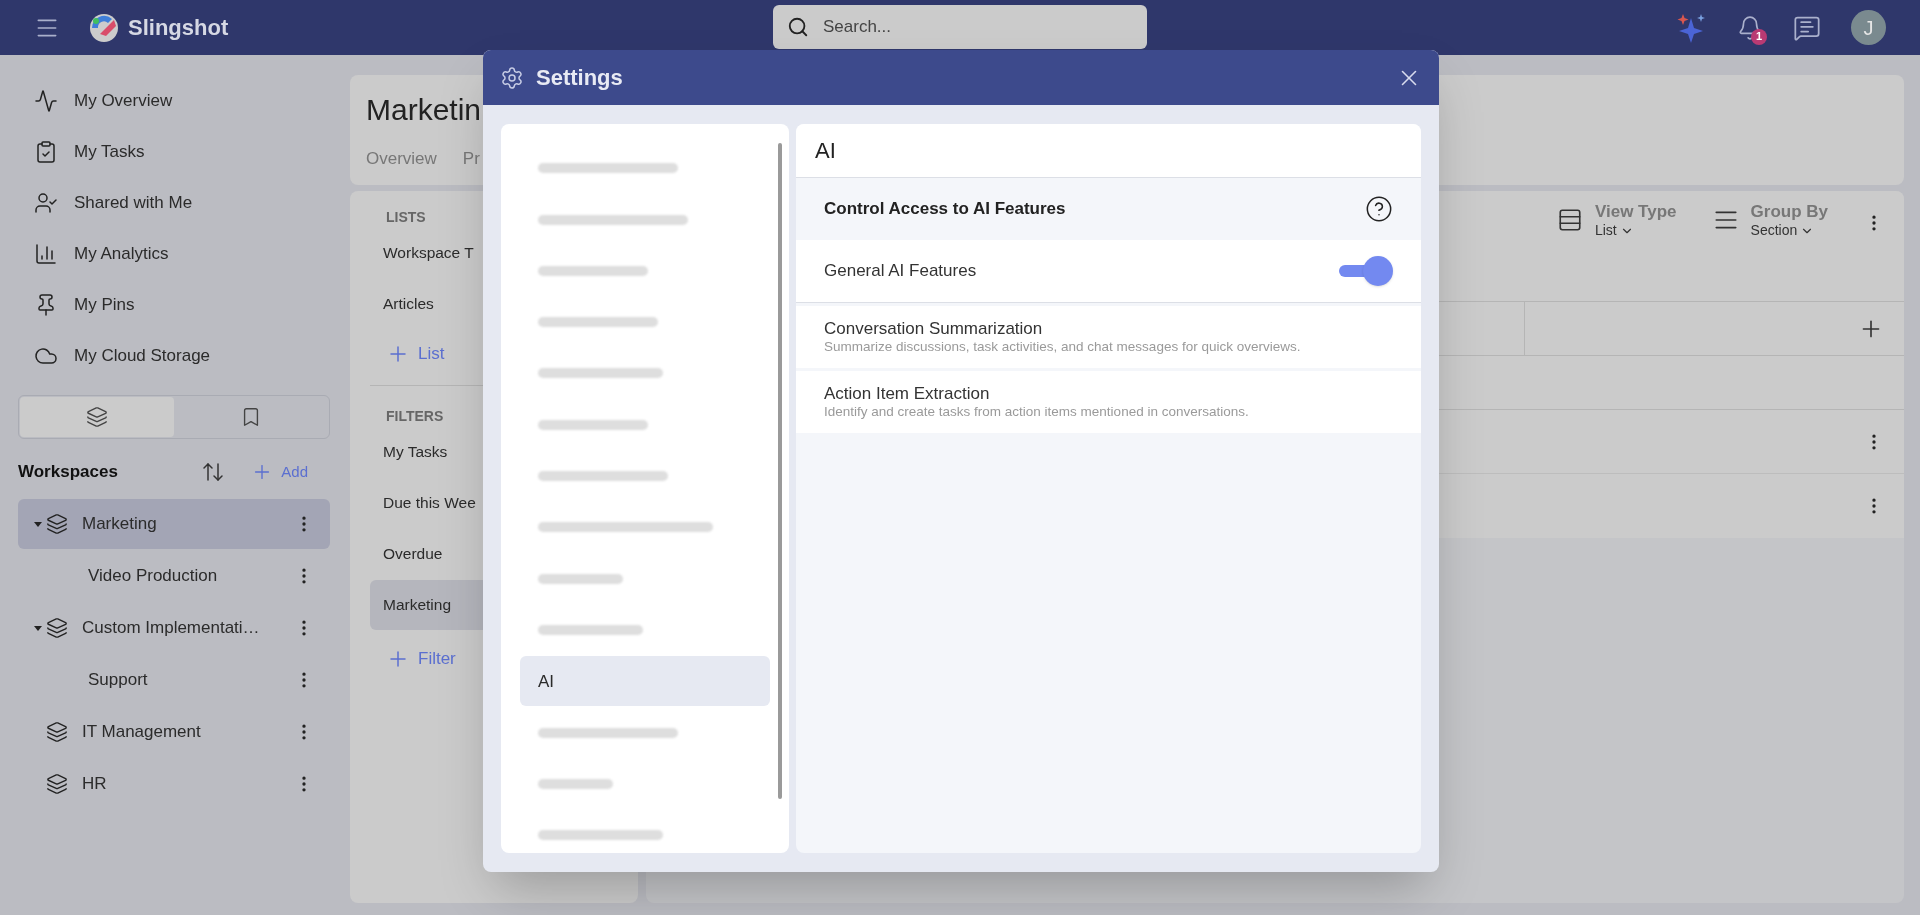 This screenshot has width=1920, height=915. I want to click on section-heading: FILTERS, so click(415, 416).